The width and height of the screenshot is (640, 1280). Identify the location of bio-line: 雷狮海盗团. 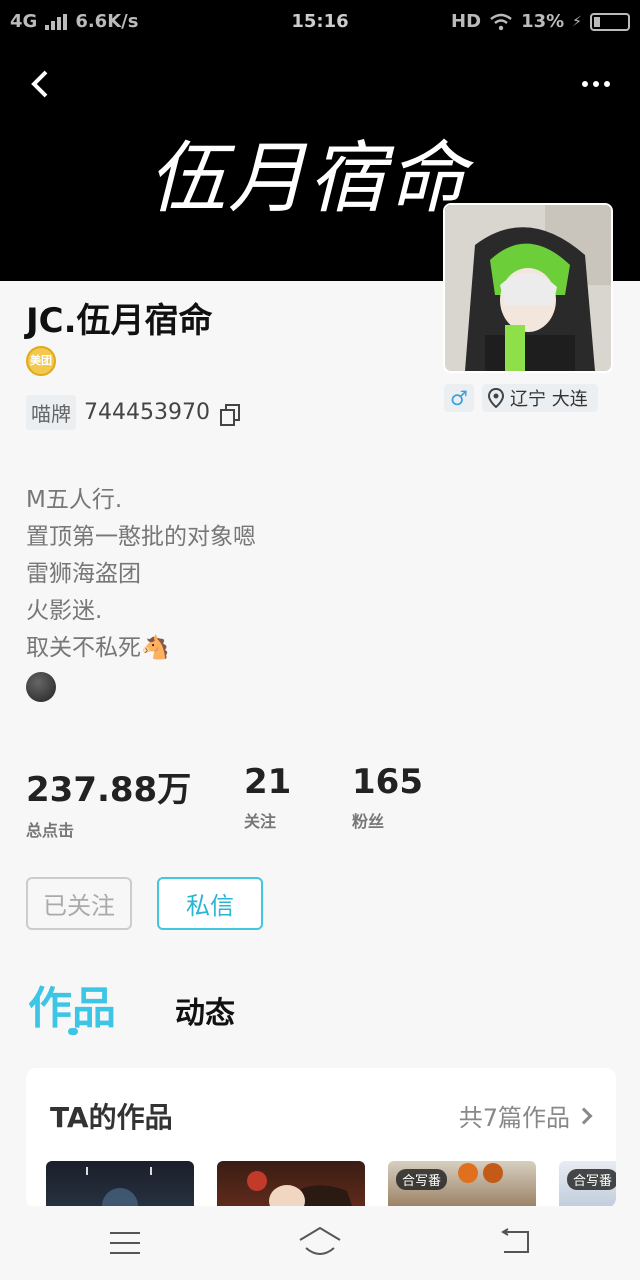
(83, 574).